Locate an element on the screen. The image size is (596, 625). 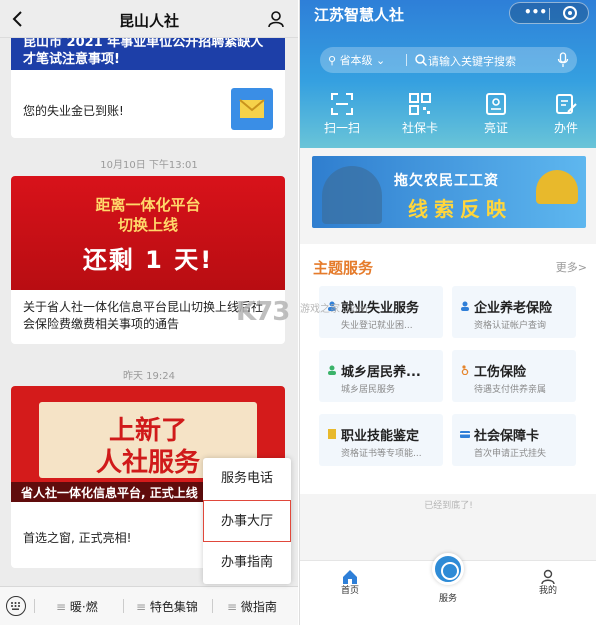
article-title: 您的失业金已到账! is located at coordinates (73, 111).